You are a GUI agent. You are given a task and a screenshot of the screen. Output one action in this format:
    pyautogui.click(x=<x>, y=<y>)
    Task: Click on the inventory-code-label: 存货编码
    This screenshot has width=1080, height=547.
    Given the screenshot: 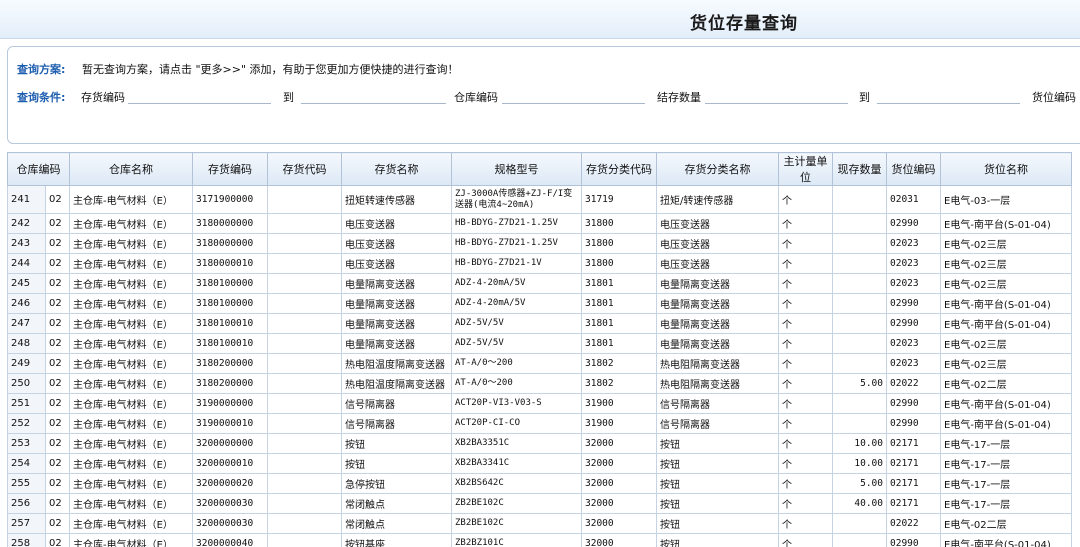 What is the action you would take?
    pyautogui.click(x=103, y=97)
    